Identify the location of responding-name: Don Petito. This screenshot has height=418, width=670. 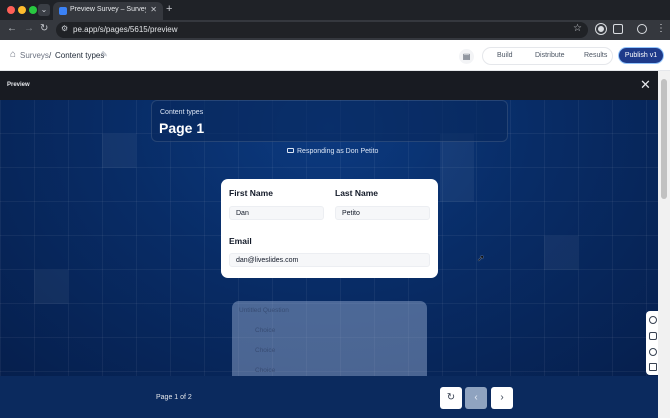
(362, 151).